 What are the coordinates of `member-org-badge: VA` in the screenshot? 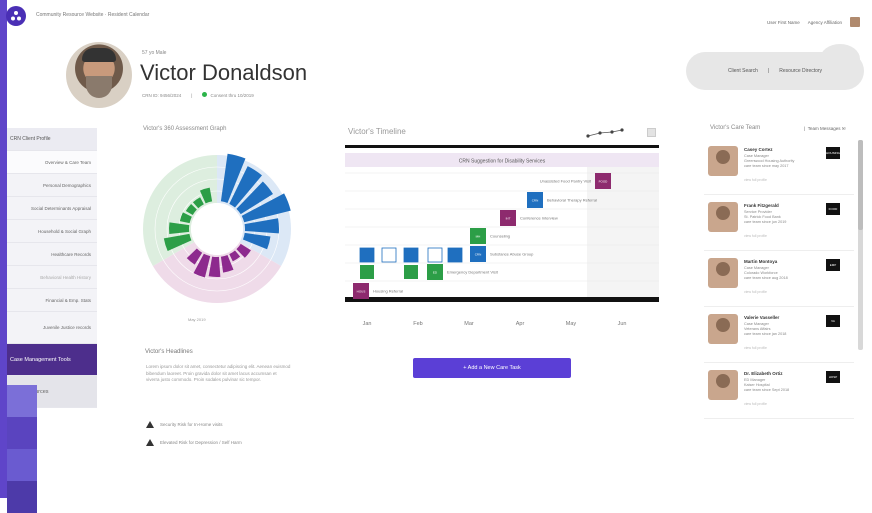 It's located at (833, 321).